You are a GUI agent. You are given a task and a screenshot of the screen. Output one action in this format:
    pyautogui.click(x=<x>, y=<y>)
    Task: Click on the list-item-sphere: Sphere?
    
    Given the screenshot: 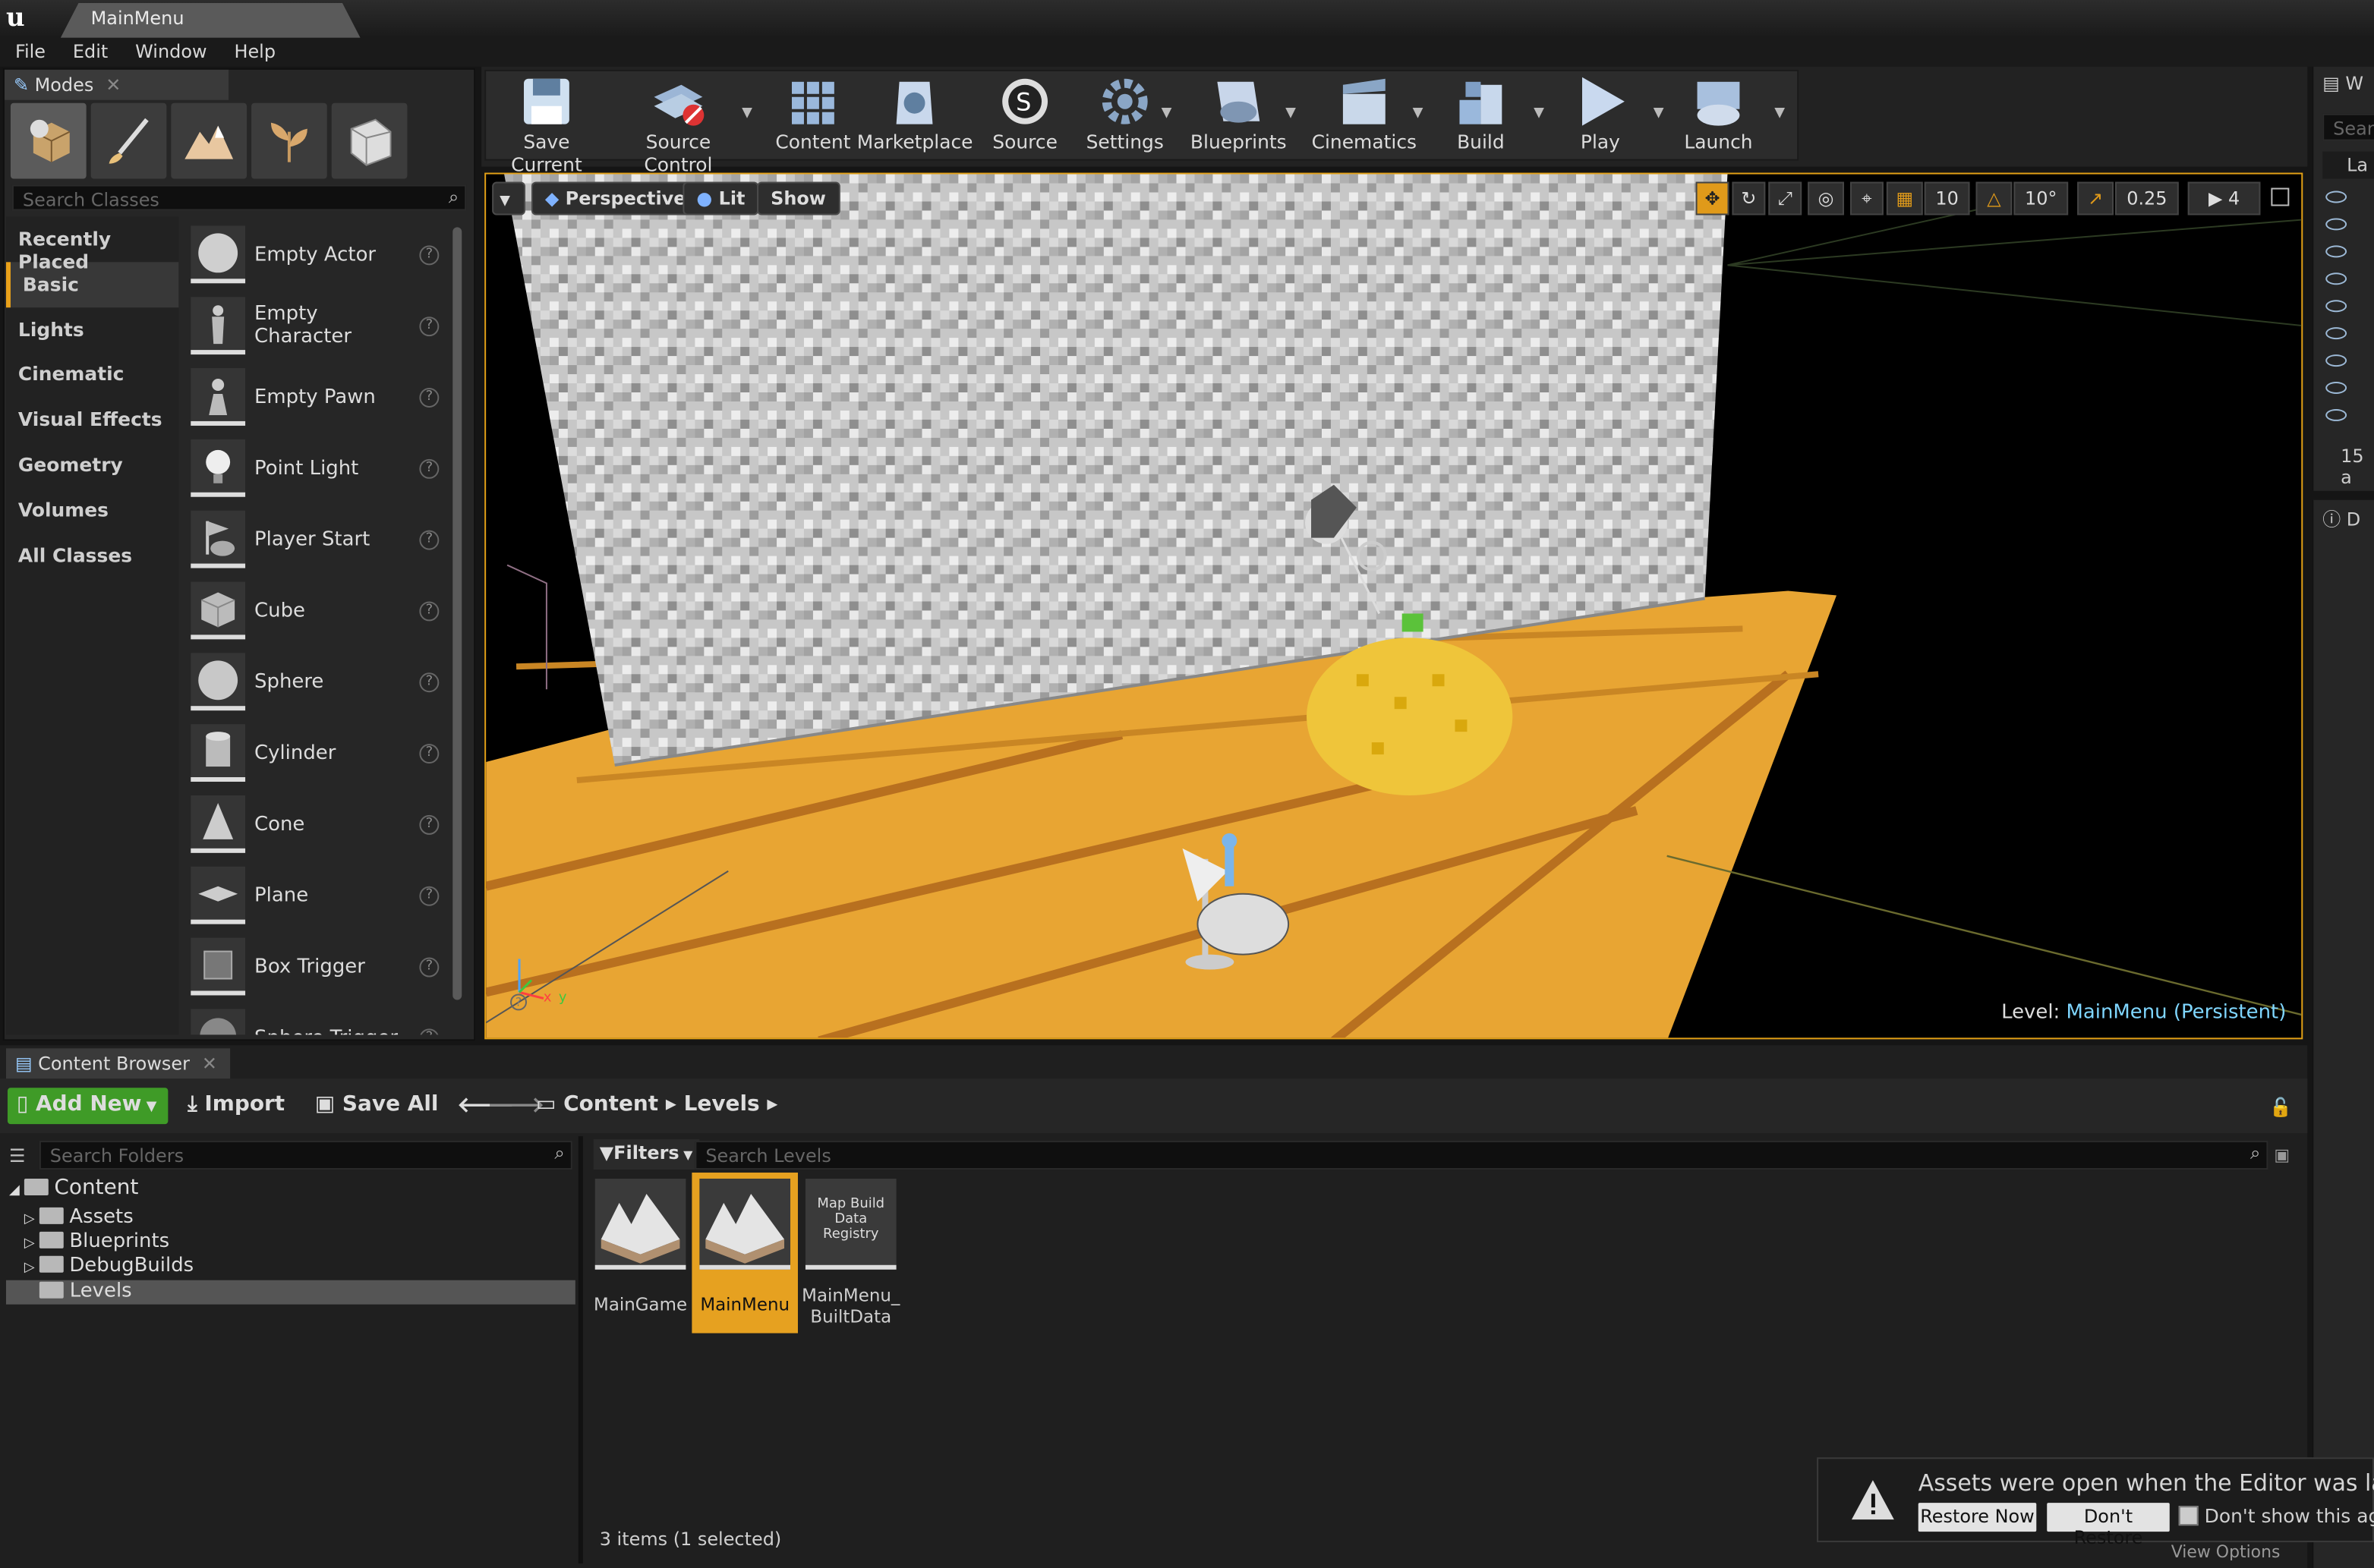 What is the action you would take?
    pyautogui.click(x=317, y=682)
    